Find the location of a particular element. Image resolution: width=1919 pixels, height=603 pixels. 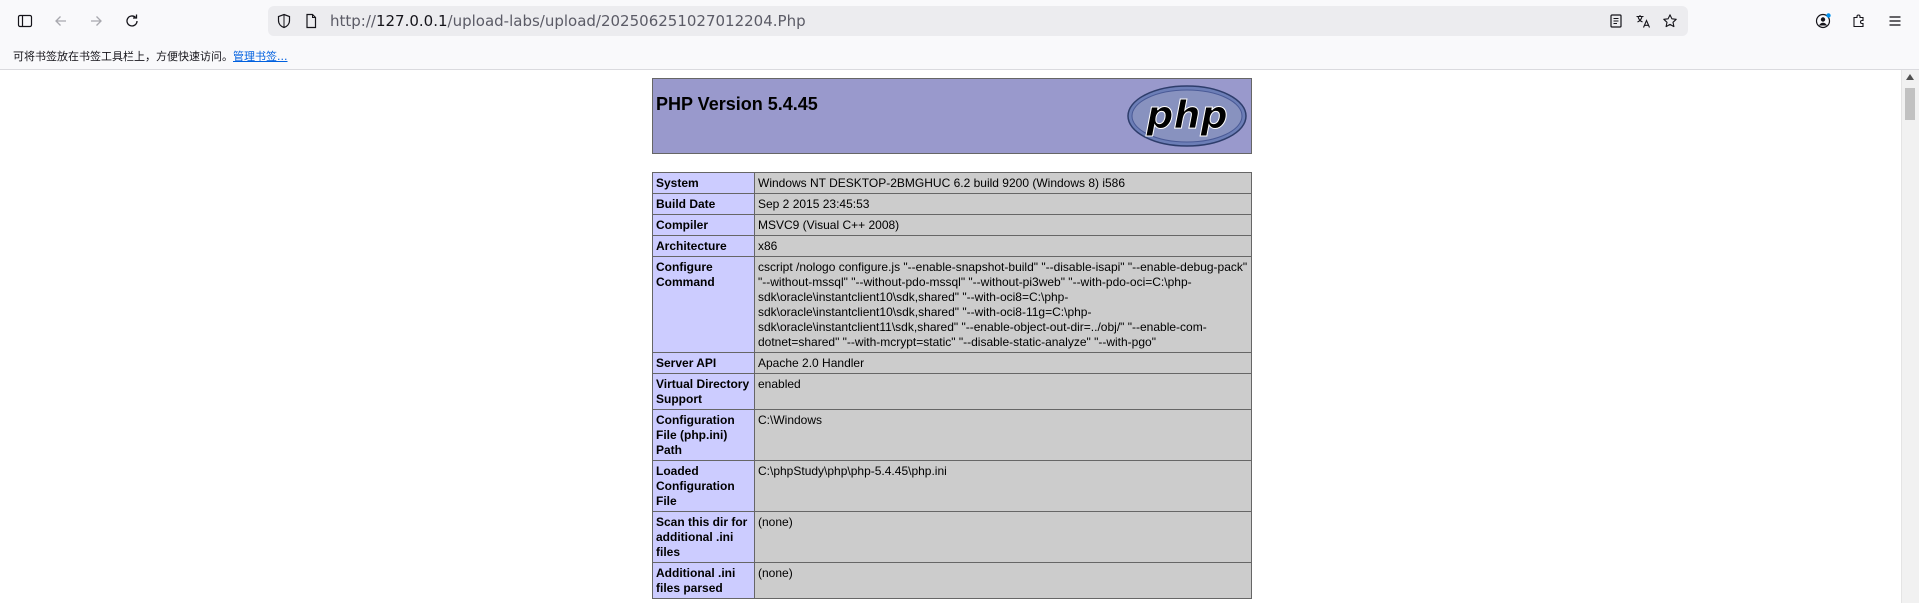

info-key: Compiler is located at coordinates (703, 225).